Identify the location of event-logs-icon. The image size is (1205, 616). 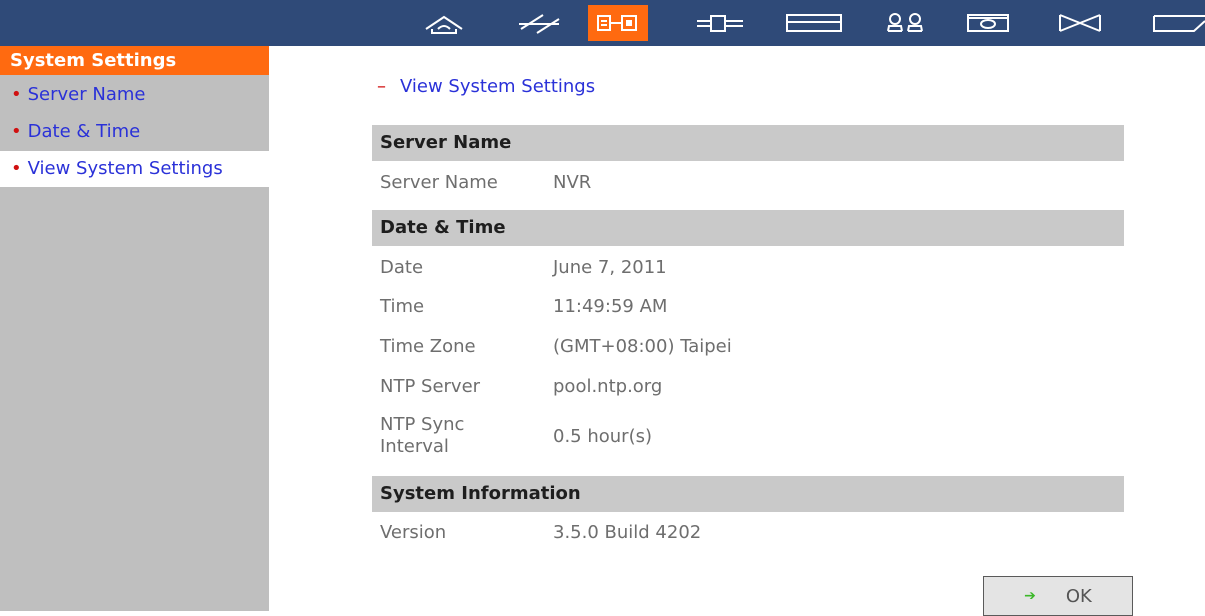
(1177, 23).